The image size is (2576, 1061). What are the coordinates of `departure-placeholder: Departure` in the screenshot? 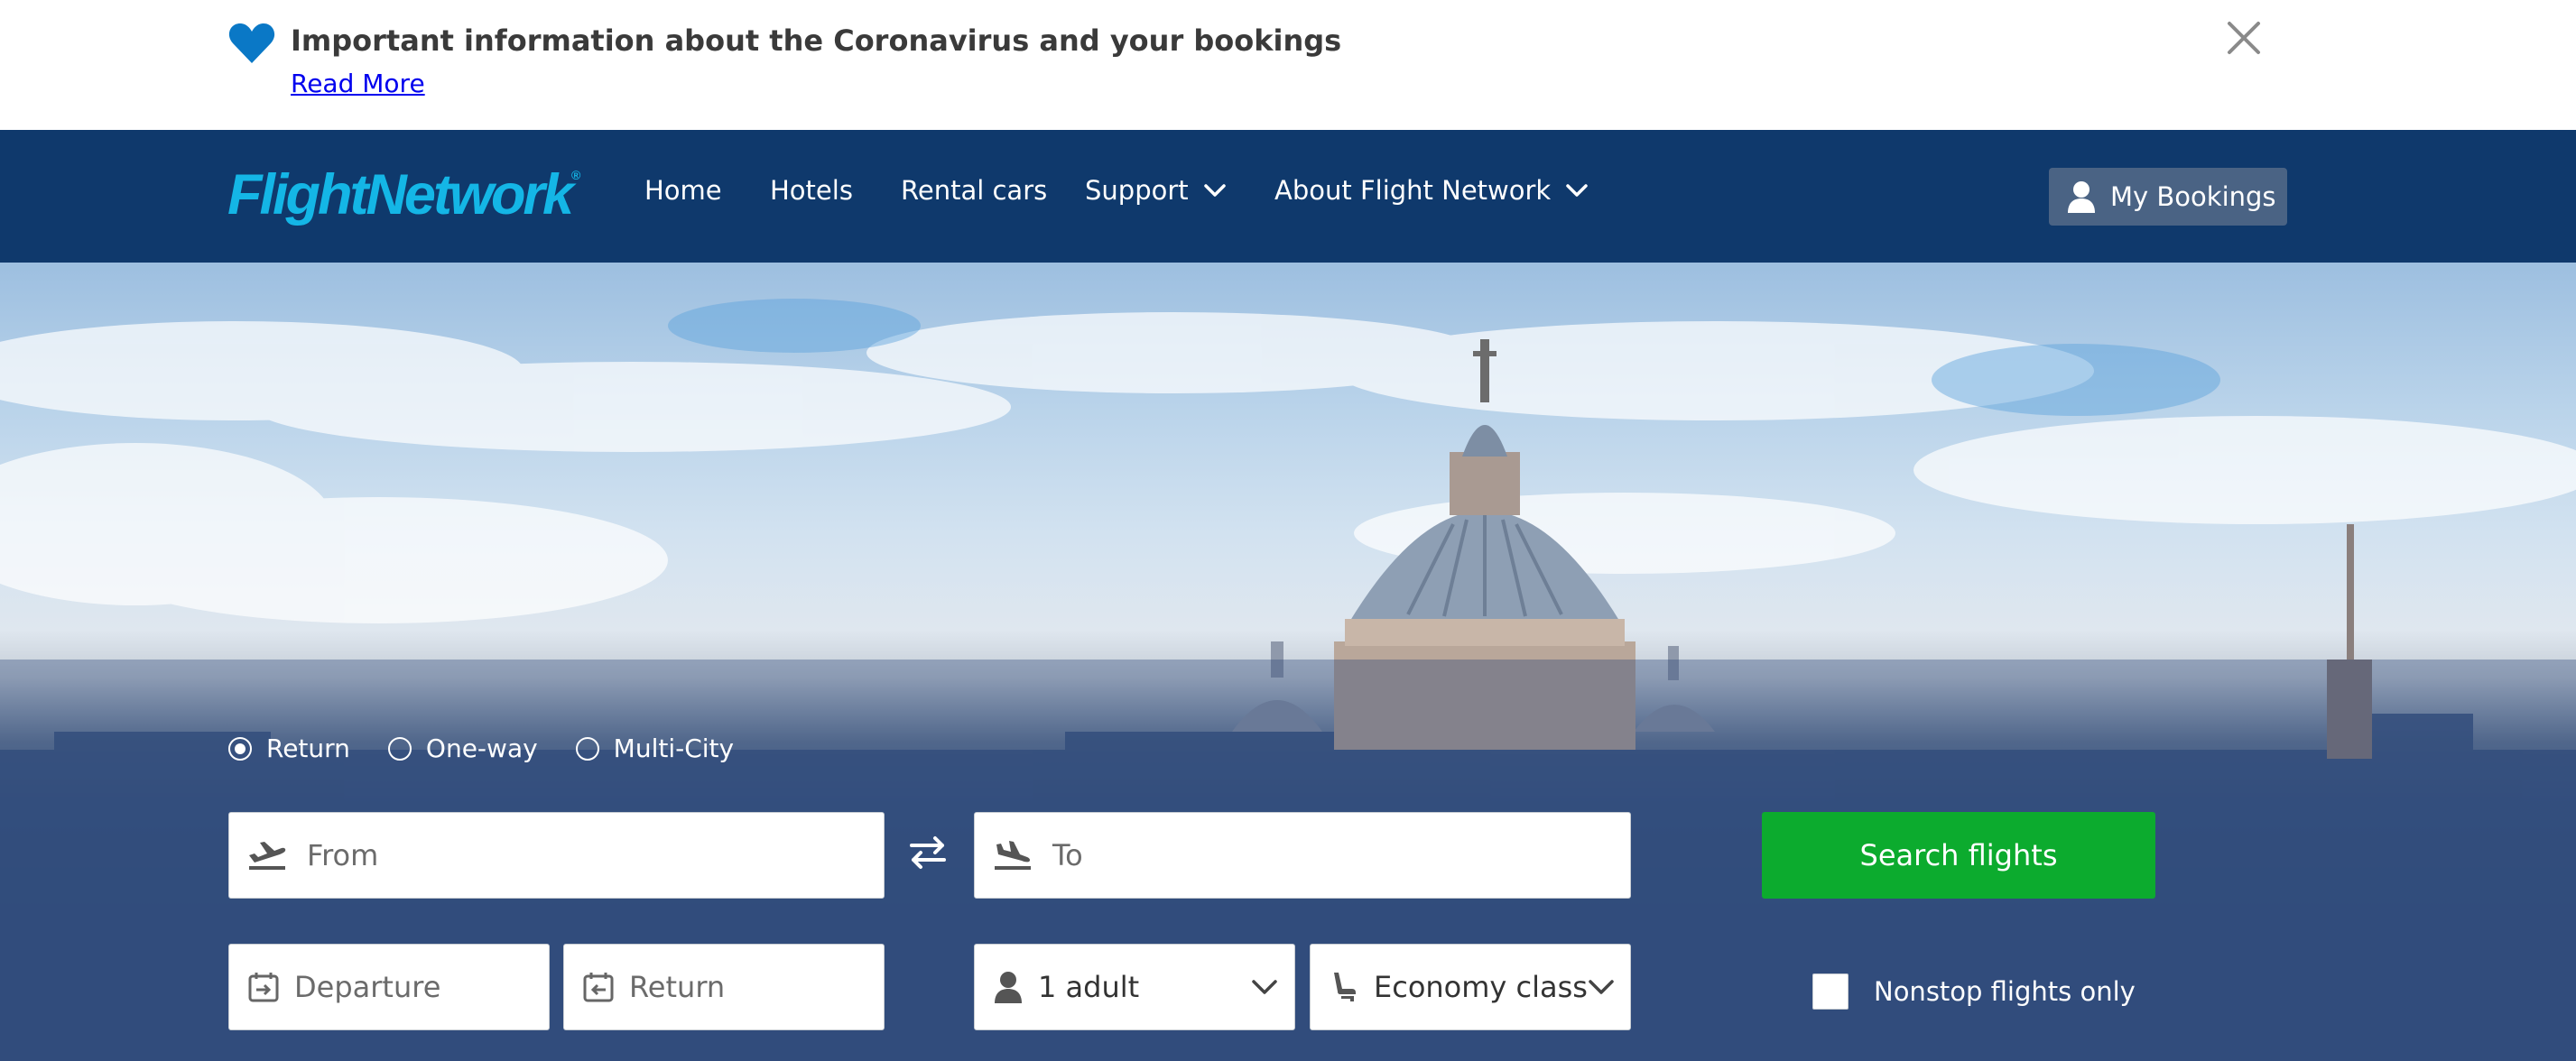 It's located at (368, 987).